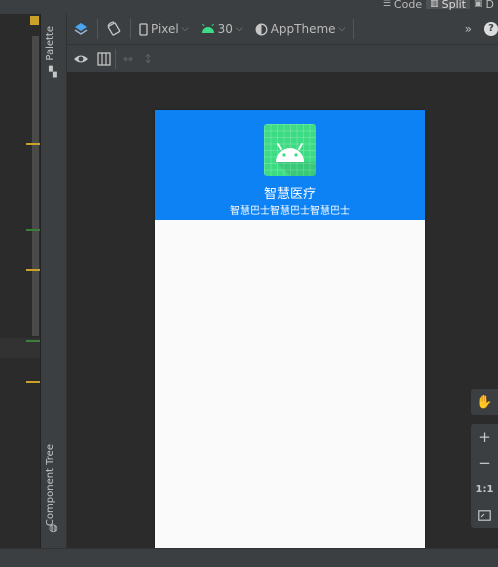 This screenshot has height=567, width=498. I want to click on layers-icon, so click(81, 29).